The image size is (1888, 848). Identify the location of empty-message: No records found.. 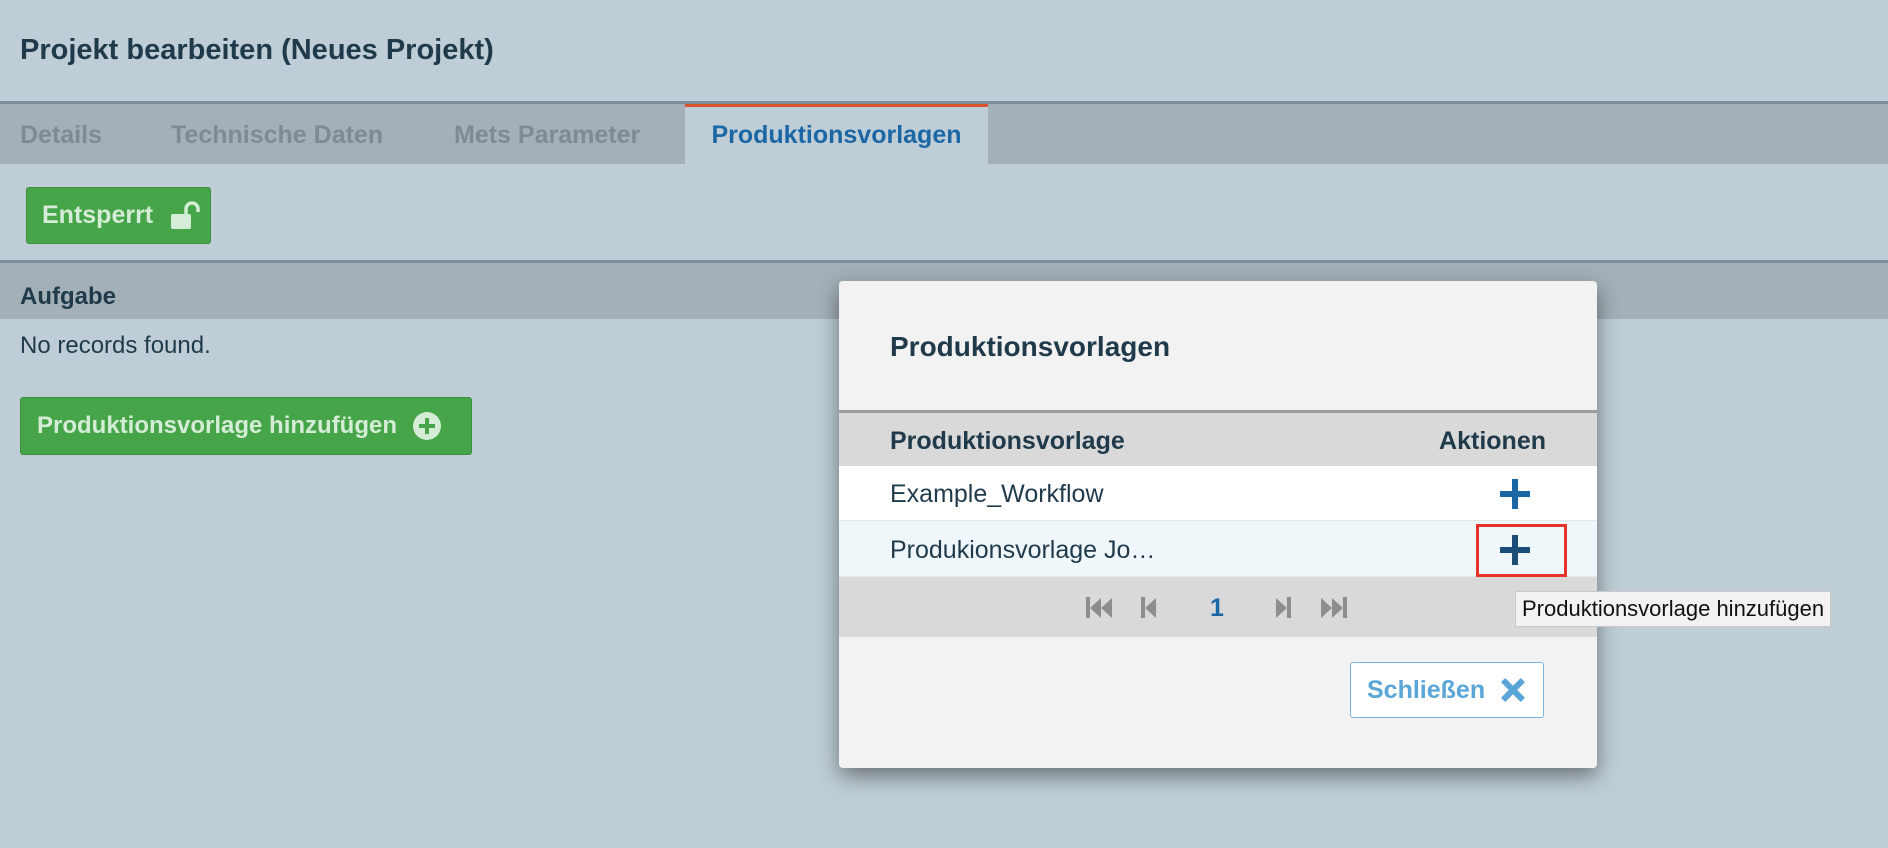
(115, 345).